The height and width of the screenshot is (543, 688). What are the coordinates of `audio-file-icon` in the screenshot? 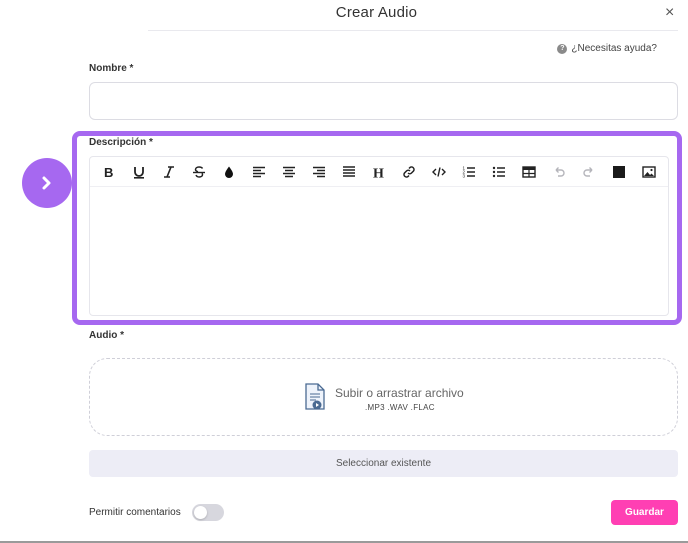 It's located at (315, 396).